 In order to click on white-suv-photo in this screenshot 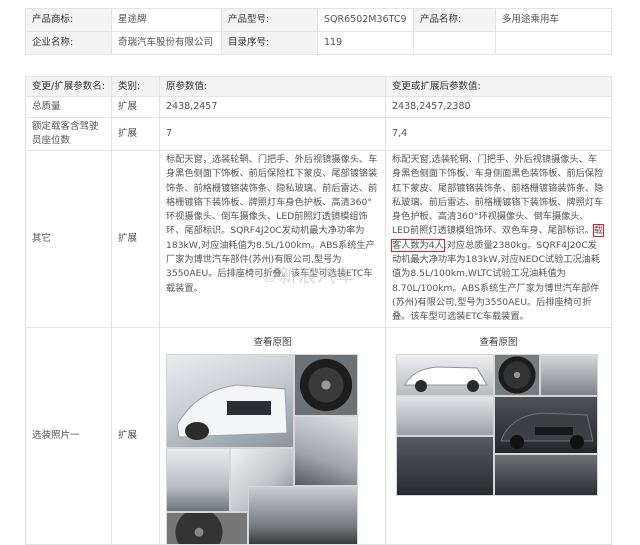, I will do `click(445, 374)`.